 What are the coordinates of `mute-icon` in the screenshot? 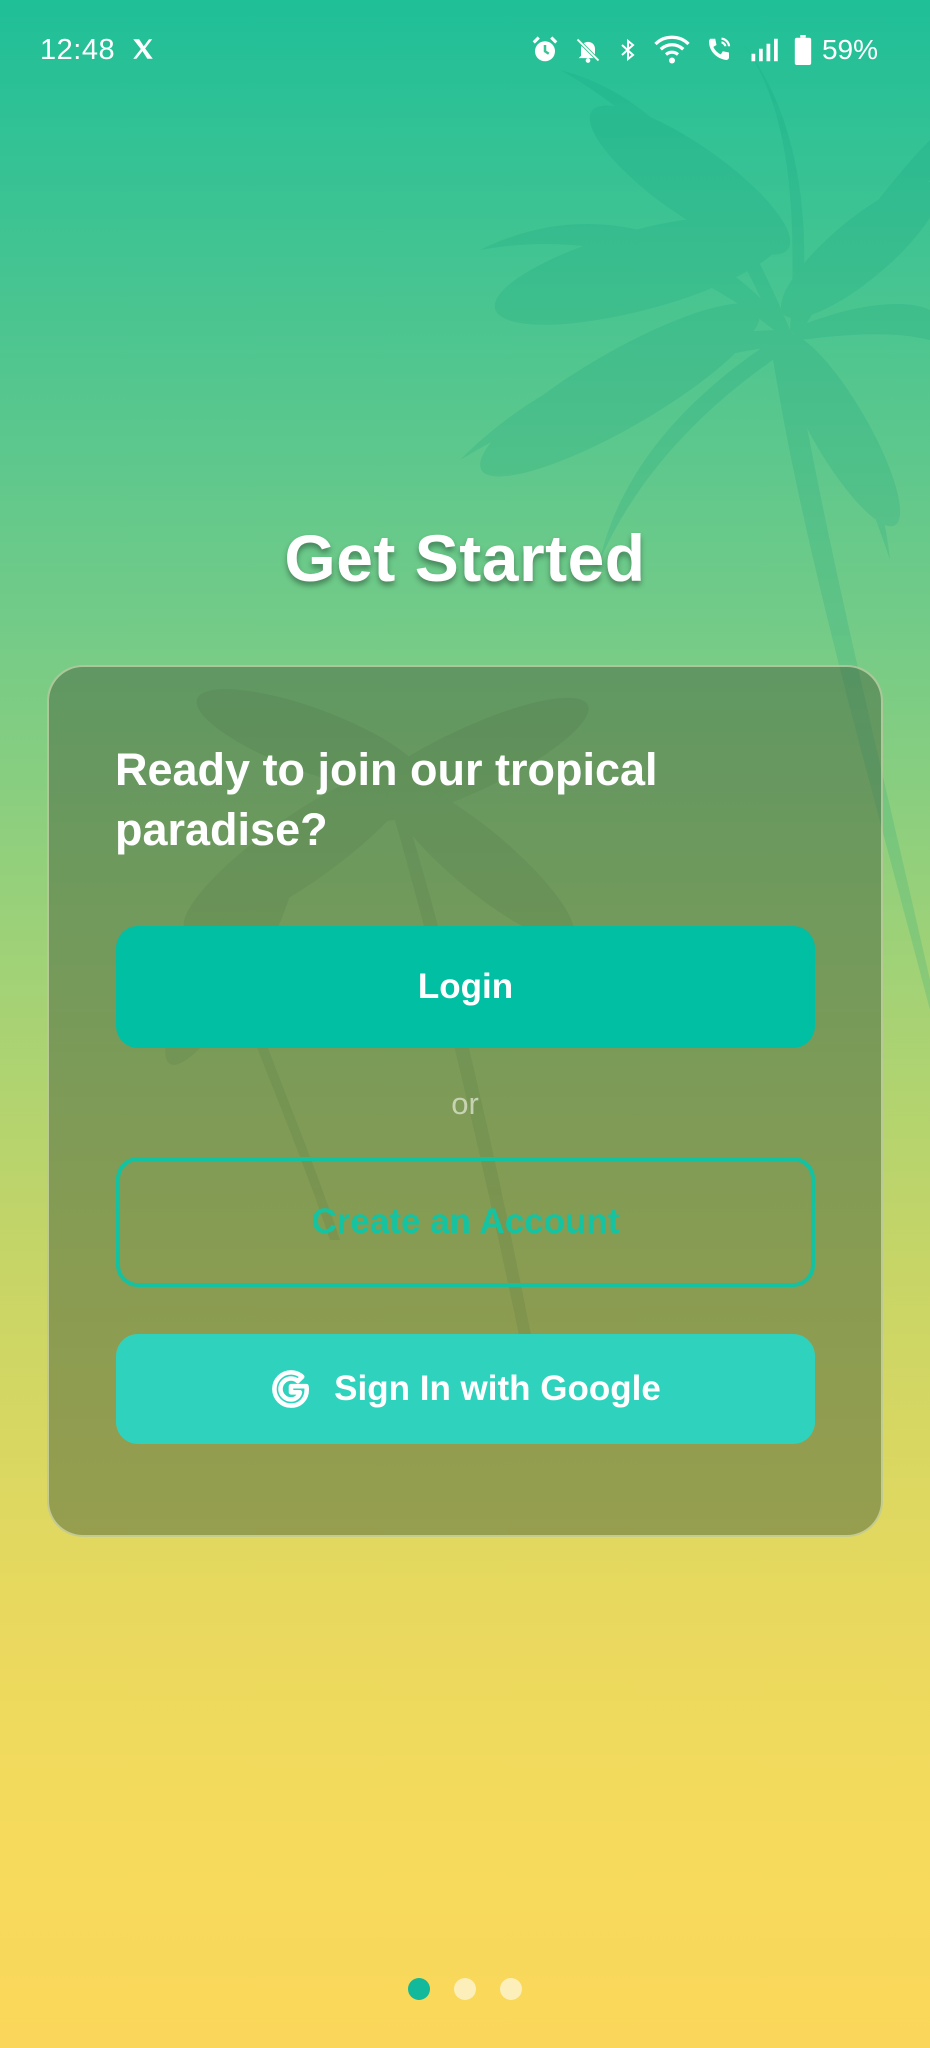 It's located at (588, 50).